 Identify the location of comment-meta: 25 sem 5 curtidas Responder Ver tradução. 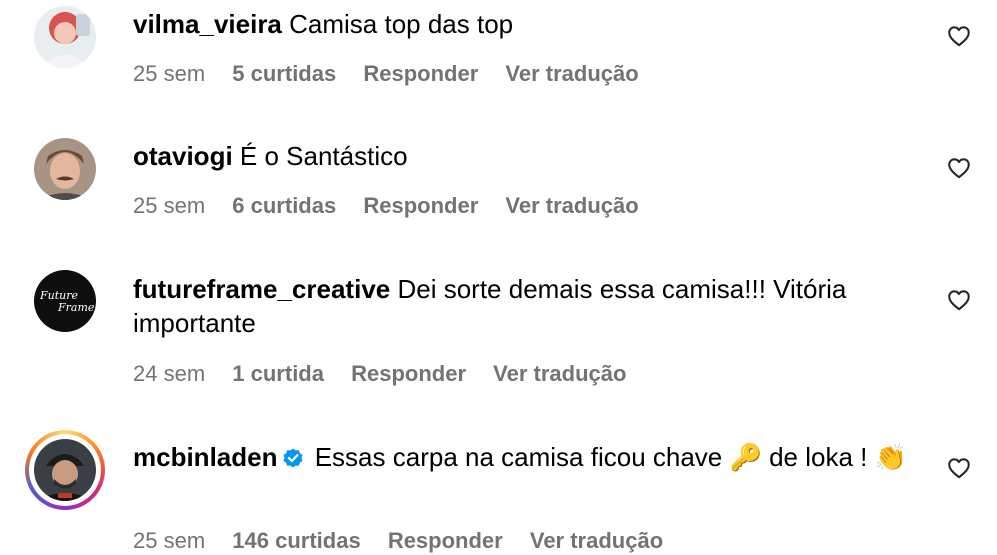
(396, 74).